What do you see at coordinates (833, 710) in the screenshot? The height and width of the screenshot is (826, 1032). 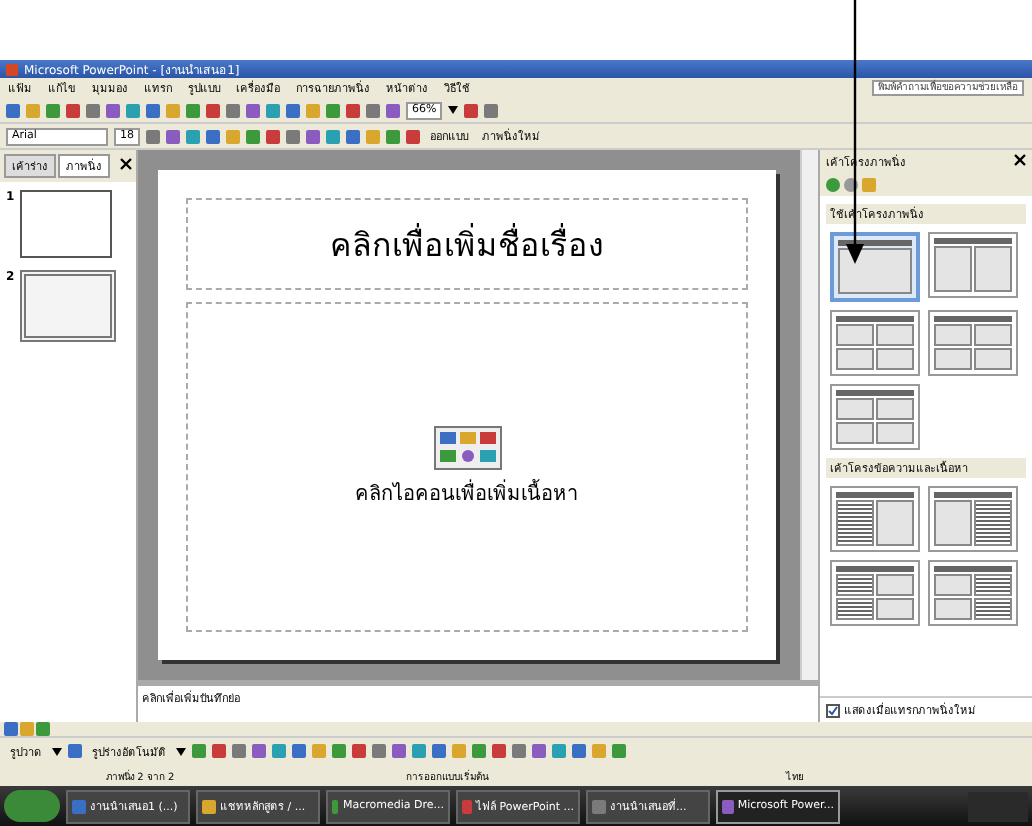 I see `checkbox` at bounding box center [833, 710].